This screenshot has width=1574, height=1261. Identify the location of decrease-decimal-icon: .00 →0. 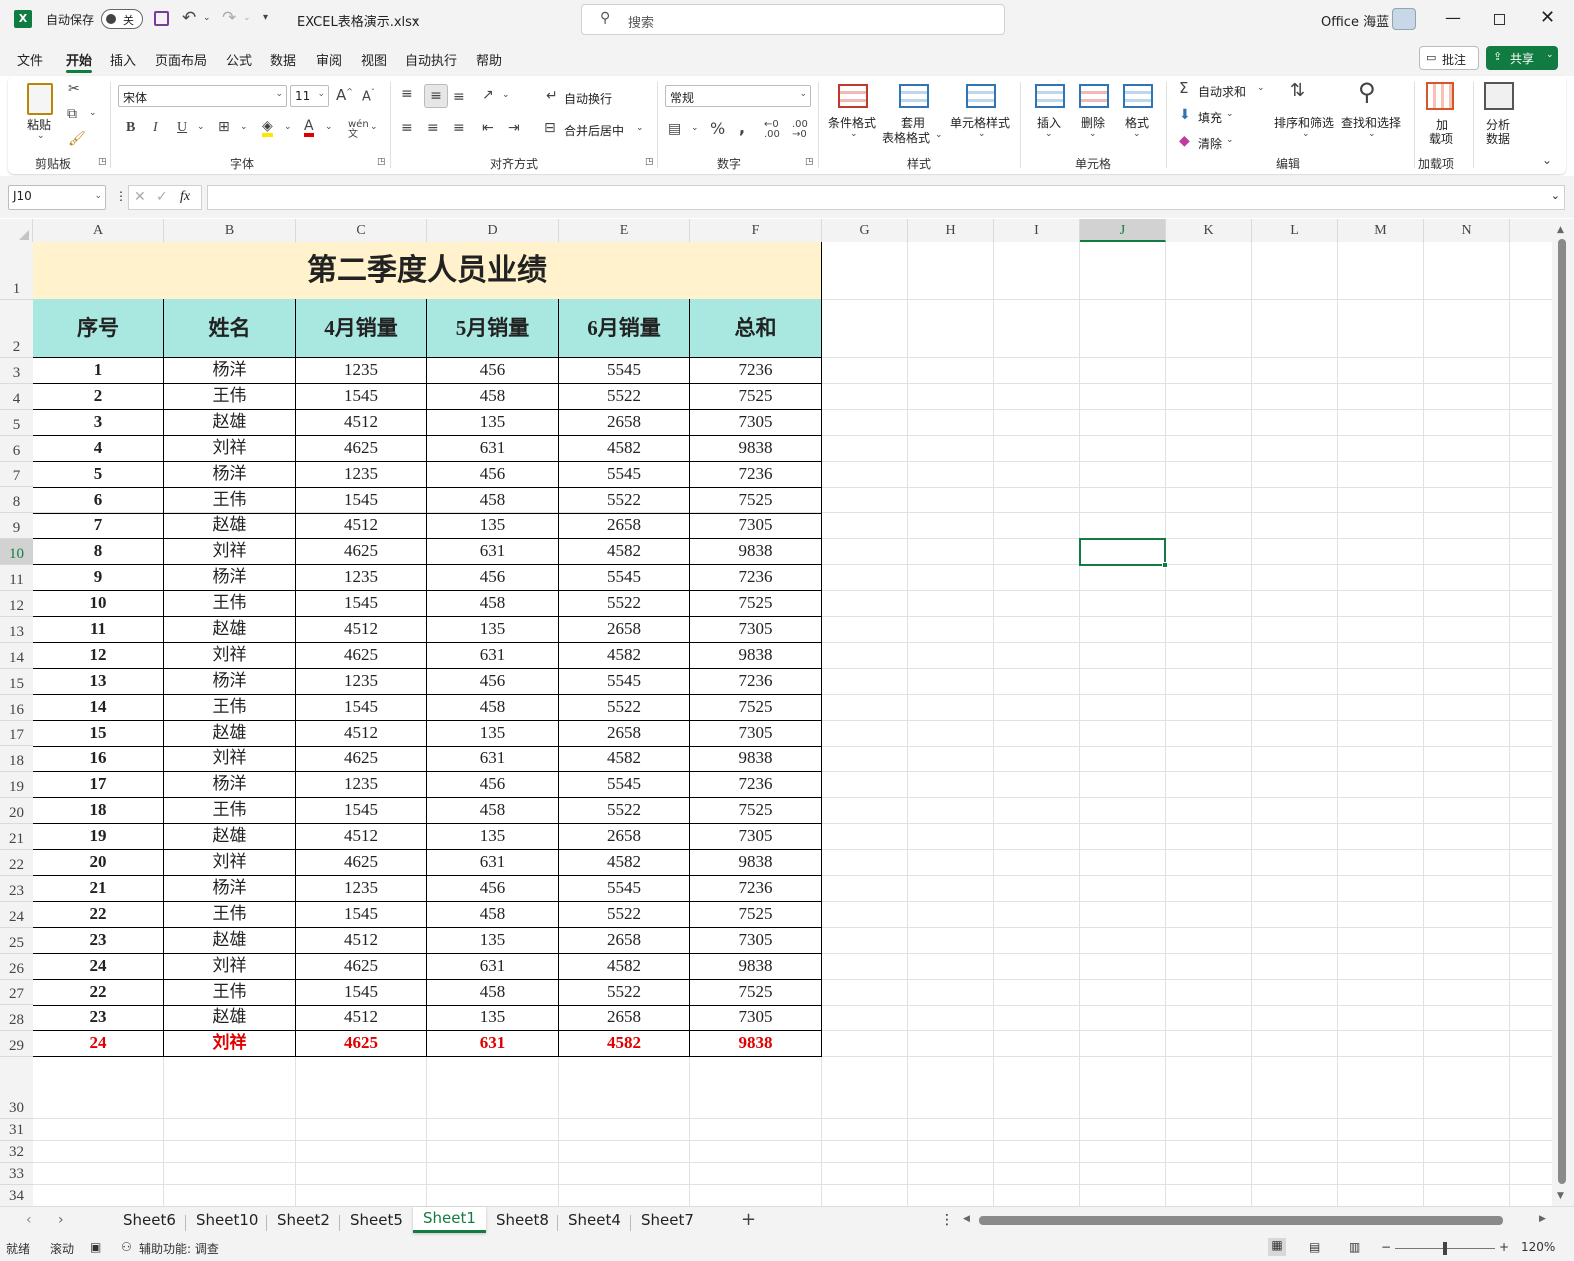
(800, 130).